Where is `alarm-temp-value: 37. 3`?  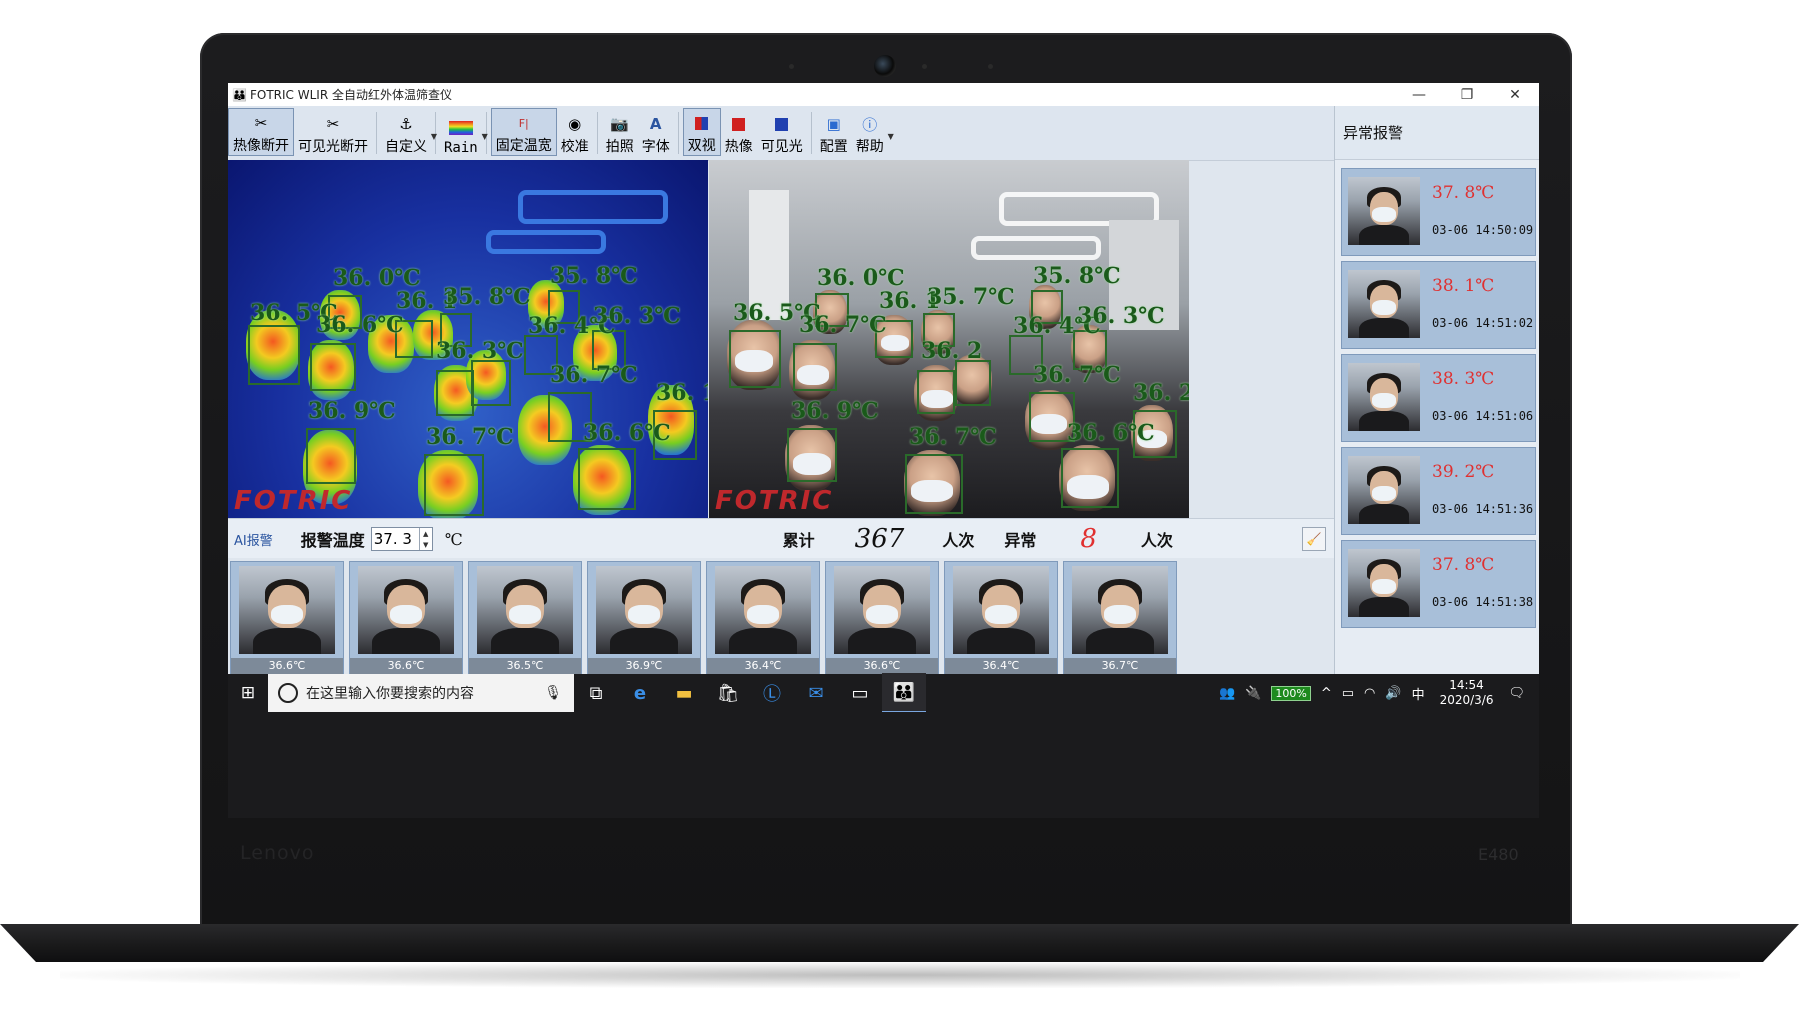
alarm-temp-value: 37. 3 is located at coordinates (392, 539).